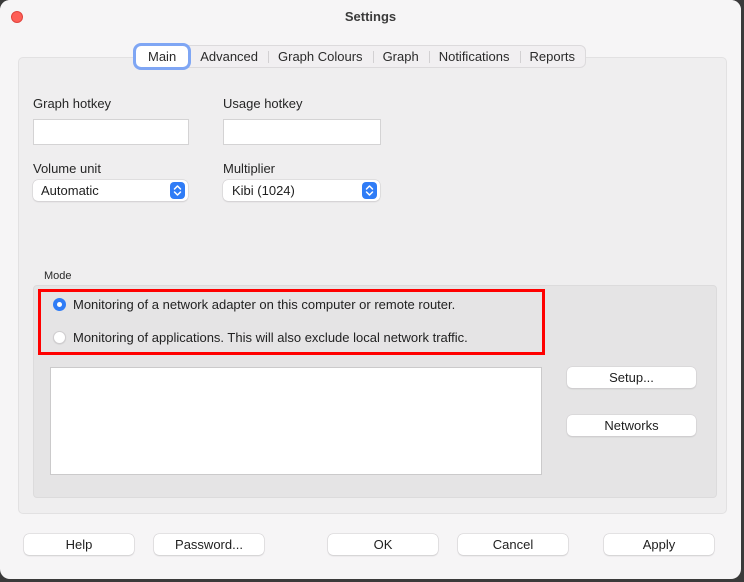 The height and width of the screenshot is (582, 744). I want to click on highlight-annotation-box, so click(291, 322).